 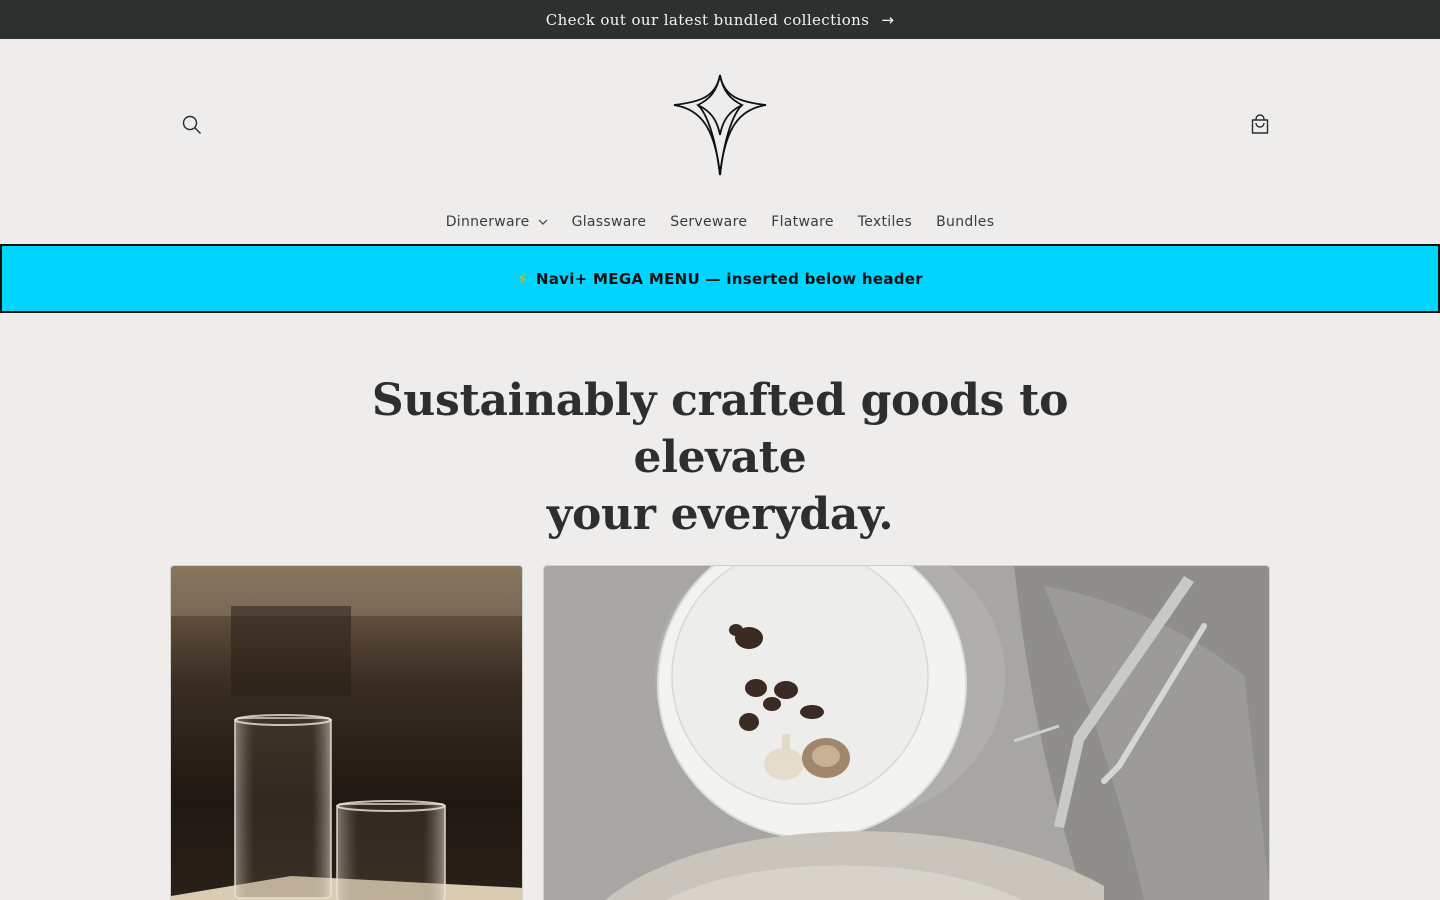 I want to click on nav-item-label: Bundles, so click(x=965, y=222).